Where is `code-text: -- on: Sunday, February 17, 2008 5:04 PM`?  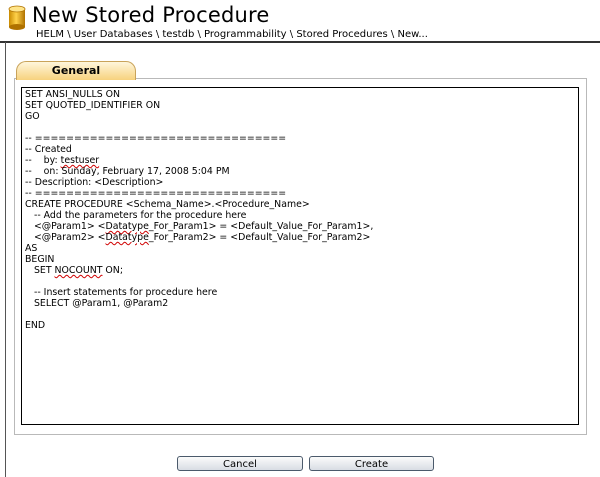 code-text: -- on: Sunday, February 17, 2008 5:04 PM is located at coordinates (127, 171).